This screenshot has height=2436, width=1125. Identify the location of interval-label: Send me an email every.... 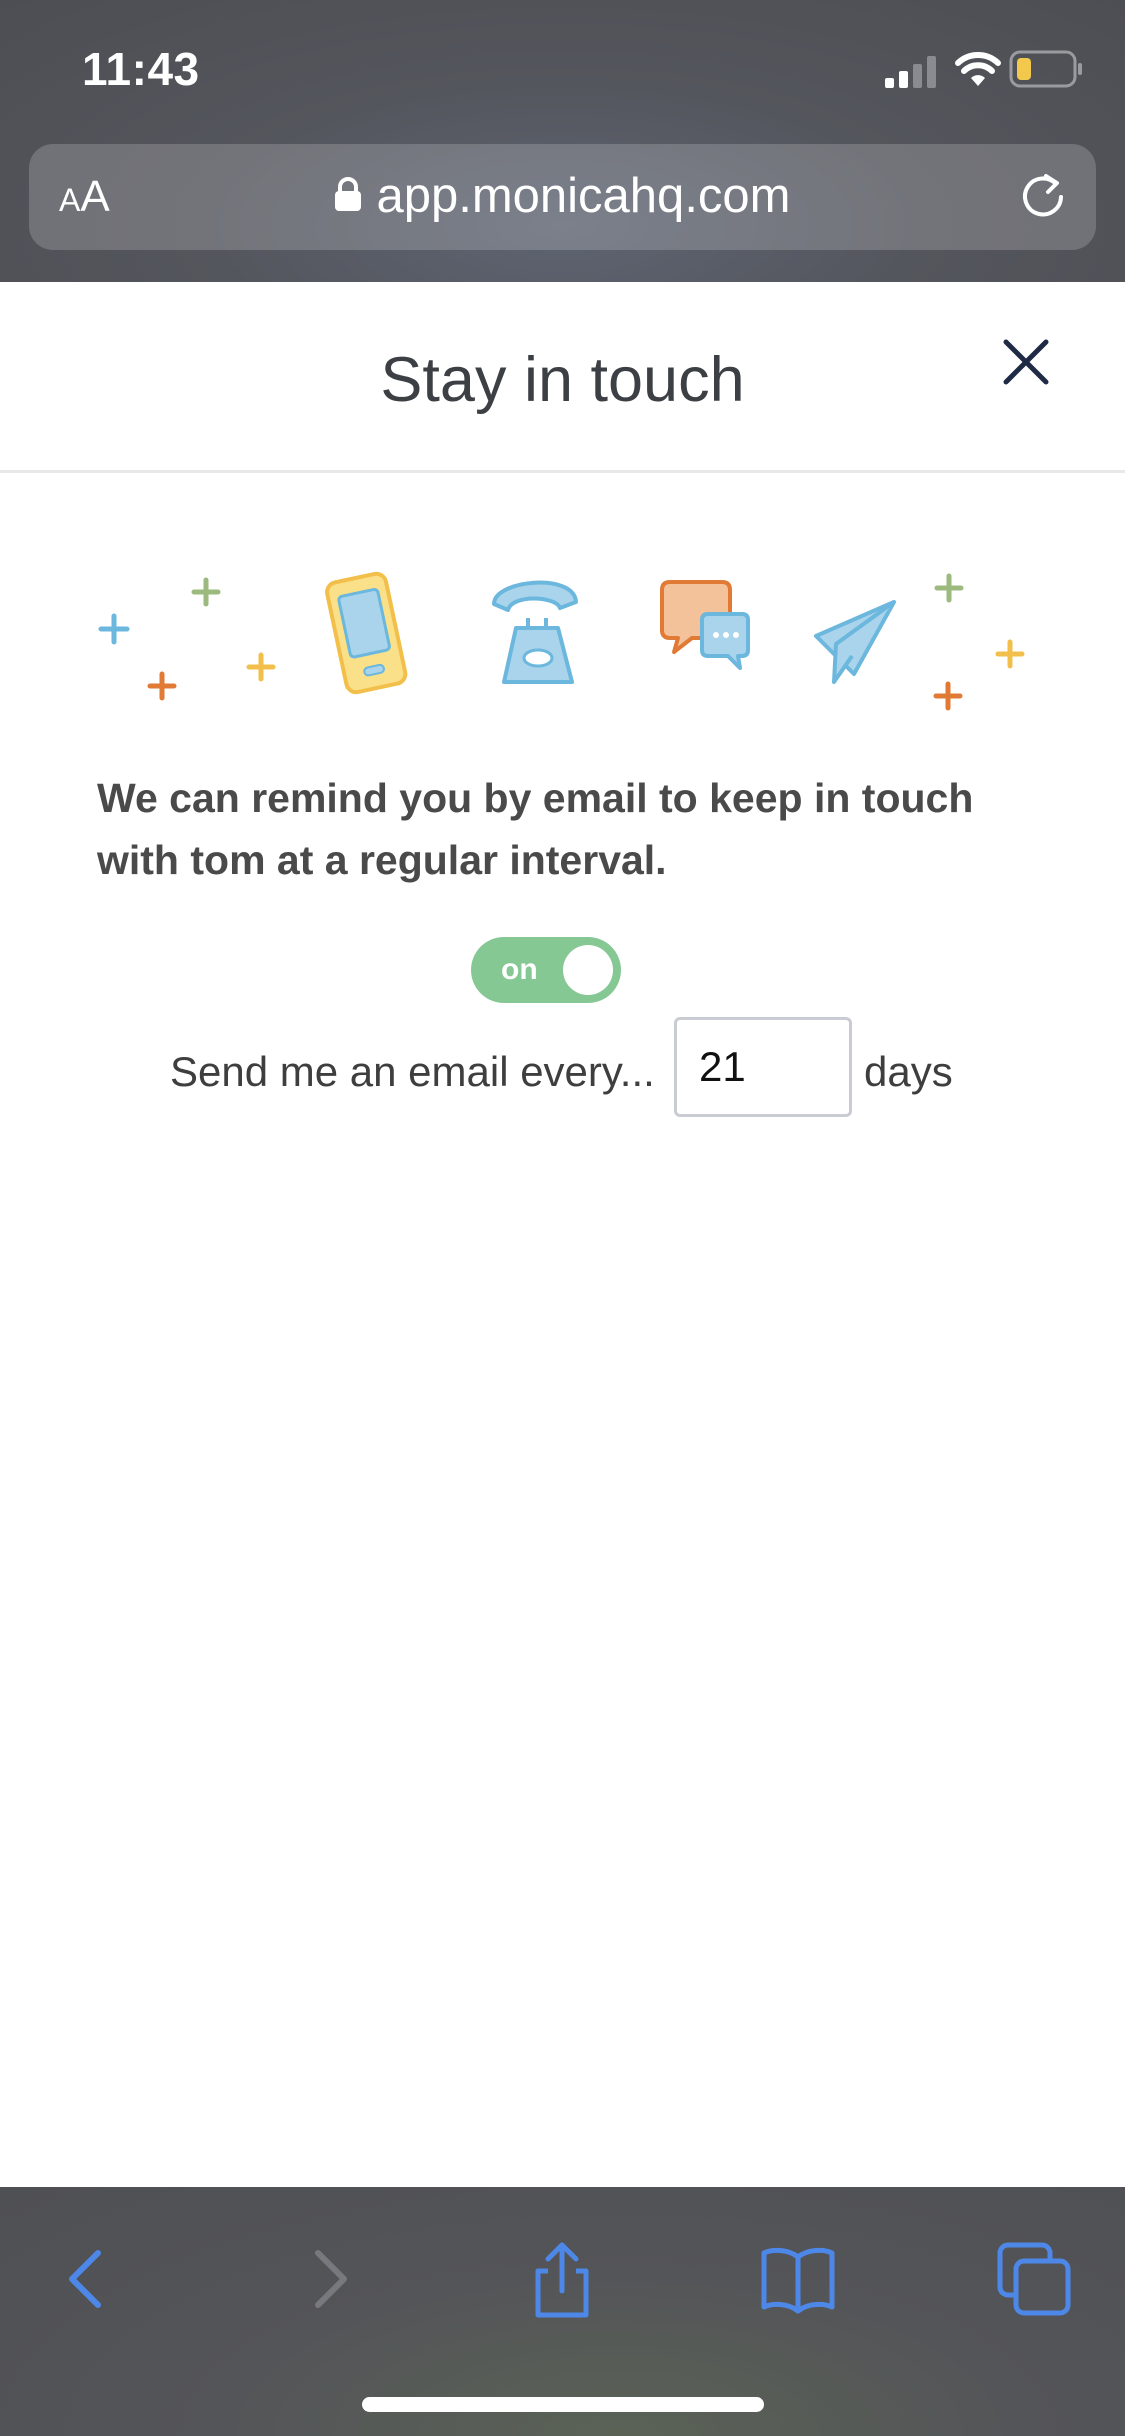
(412, 1071).